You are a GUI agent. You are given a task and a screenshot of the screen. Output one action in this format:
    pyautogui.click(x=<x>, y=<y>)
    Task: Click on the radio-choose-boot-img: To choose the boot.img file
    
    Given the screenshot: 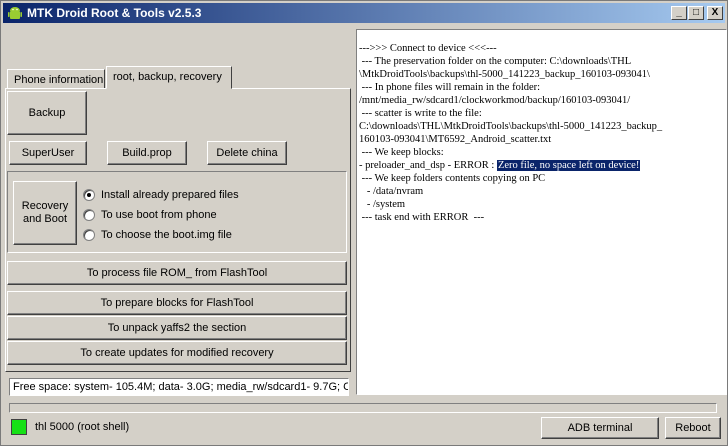 What is the action you would take?
    pyautogui.click(x=157, y=235)
    